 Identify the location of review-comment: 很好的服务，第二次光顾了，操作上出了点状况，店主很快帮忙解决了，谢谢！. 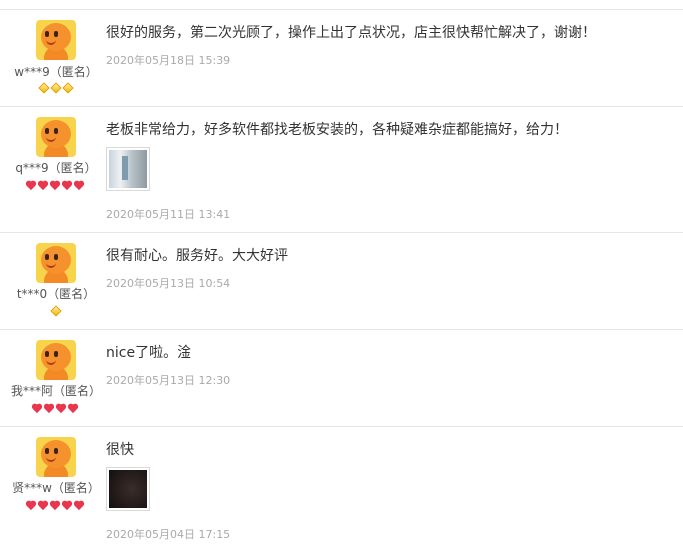
(351, 33).